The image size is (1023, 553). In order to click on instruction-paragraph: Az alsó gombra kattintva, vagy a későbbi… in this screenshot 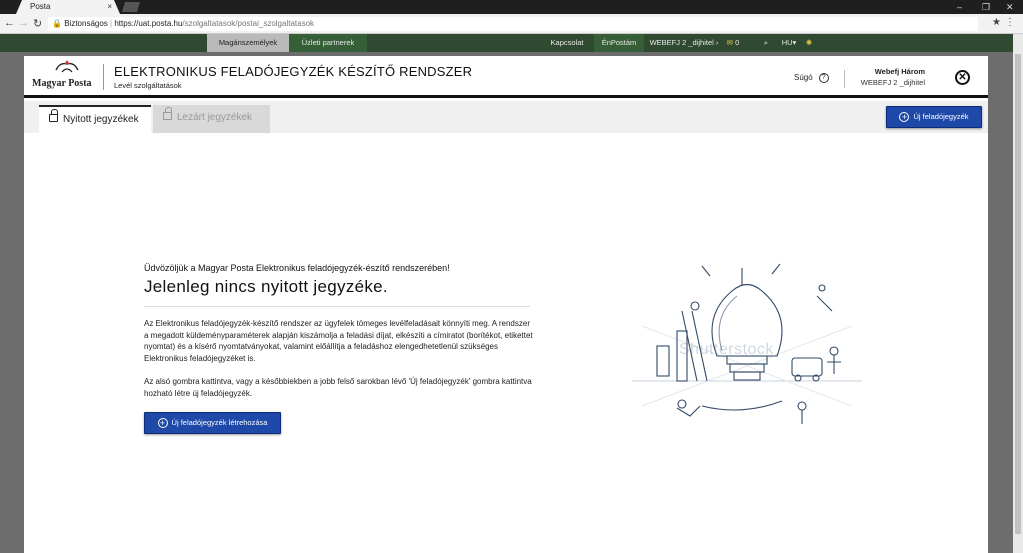, I will do `click(338, 387)`.